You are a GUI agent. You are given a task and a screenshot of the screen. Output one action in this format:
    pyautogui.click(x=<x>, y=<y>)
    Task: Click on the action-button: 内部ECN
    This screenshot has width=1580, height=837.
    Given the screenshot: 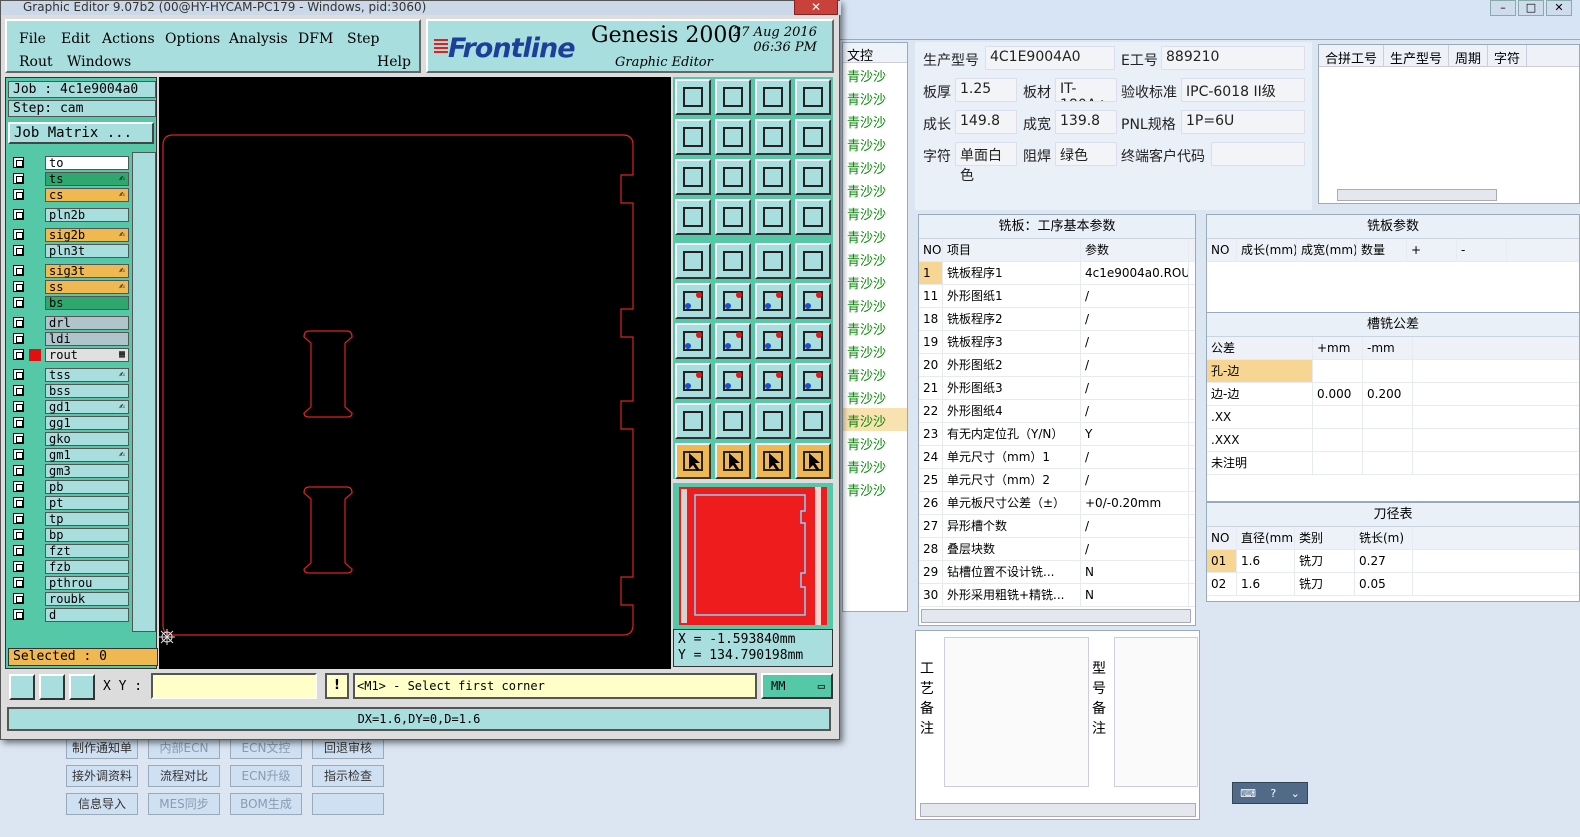 What is the action you would take?
    pyautogui.click(x=184, y=748)
    